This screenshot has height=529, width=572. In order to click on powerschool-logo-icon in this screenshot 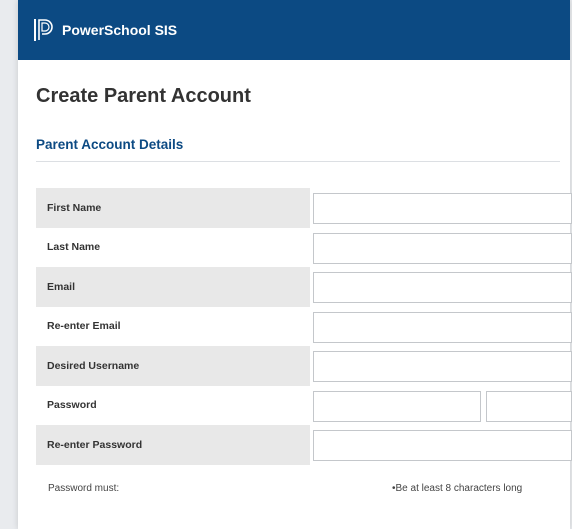, I will do `click(43, 30)`.